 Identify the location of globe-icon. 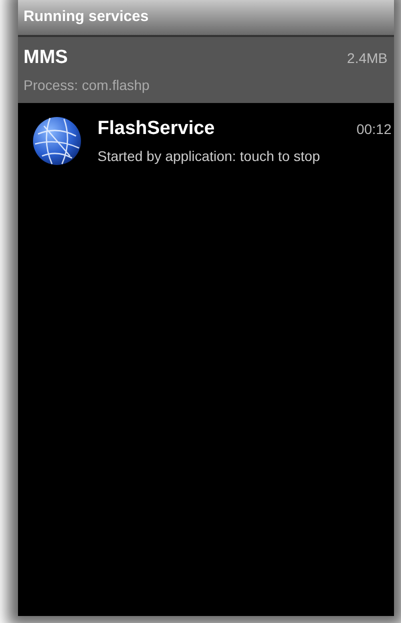
(57, 141).